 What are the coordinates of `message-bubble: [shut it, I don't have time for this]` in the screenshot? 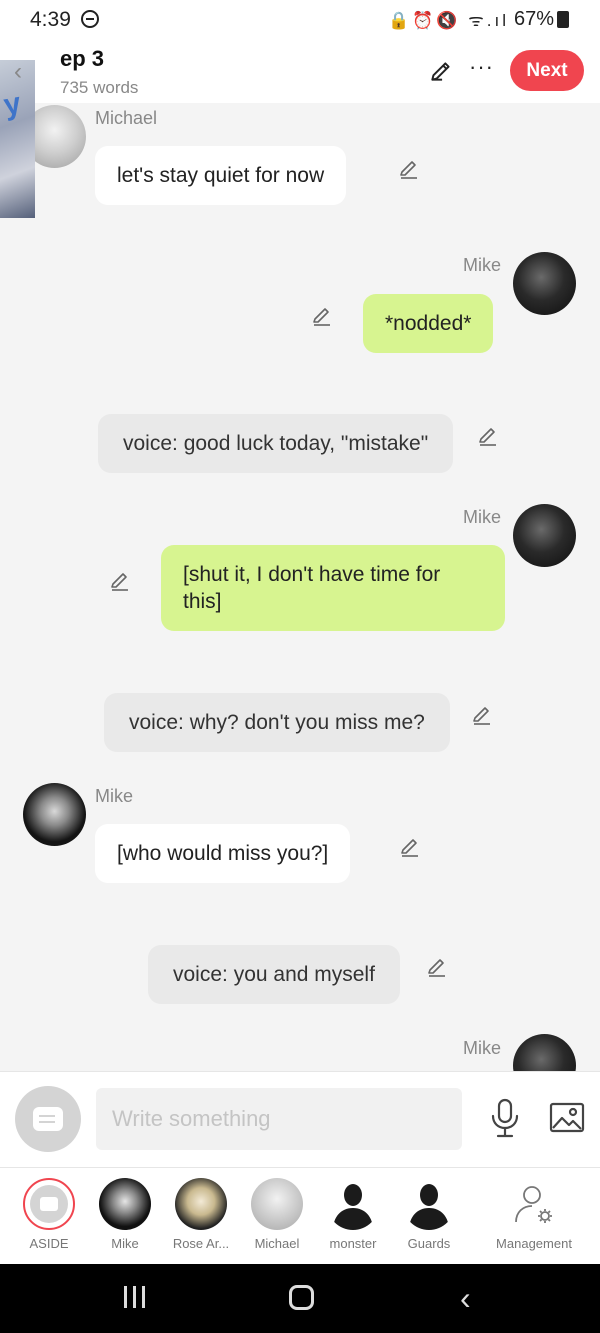 It's located at (333, 588).